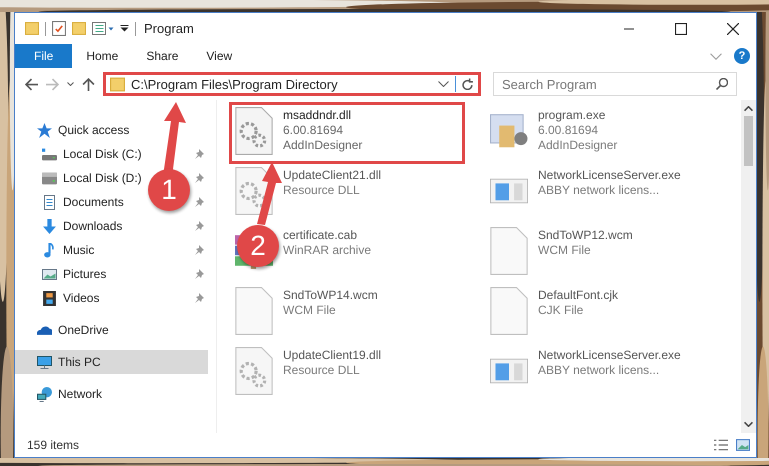  I want to click on large-icons-view-icon, so click(743, 445).